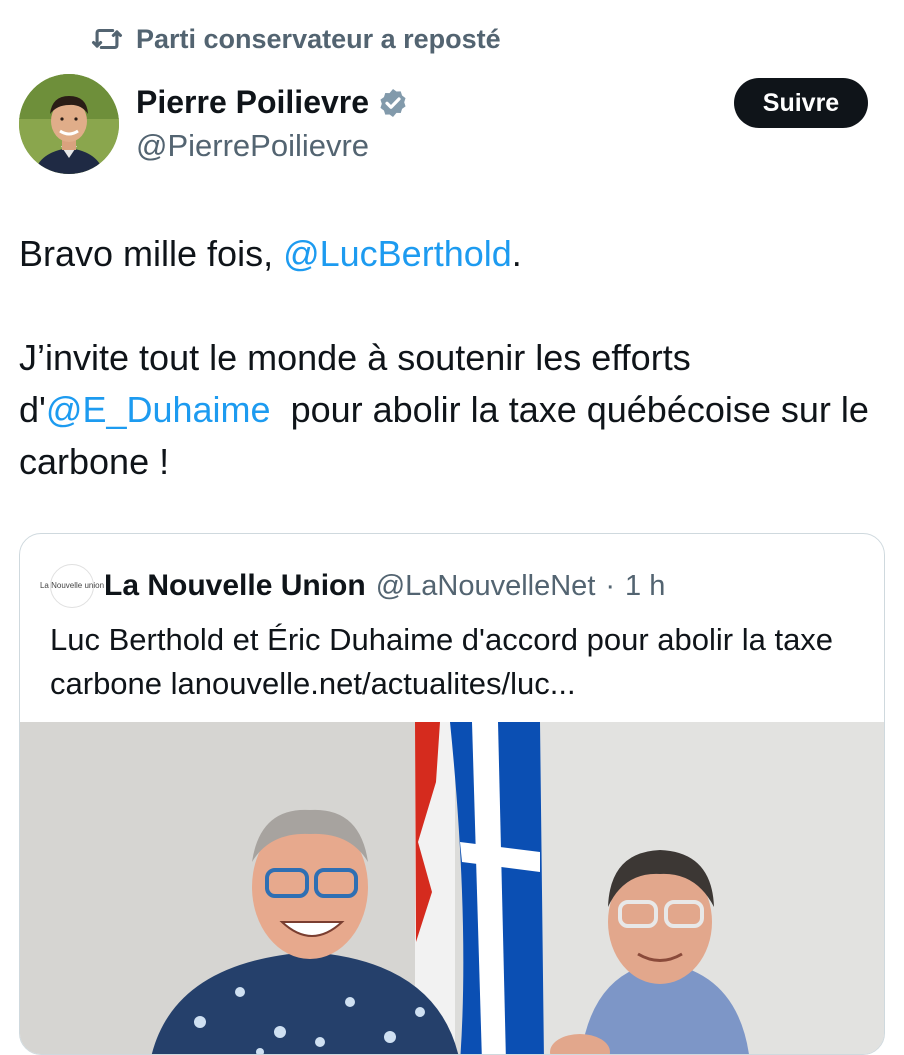 The width and height of the screenshot is (904, 1055). I want to click on avatar-image, so click(69, 124).